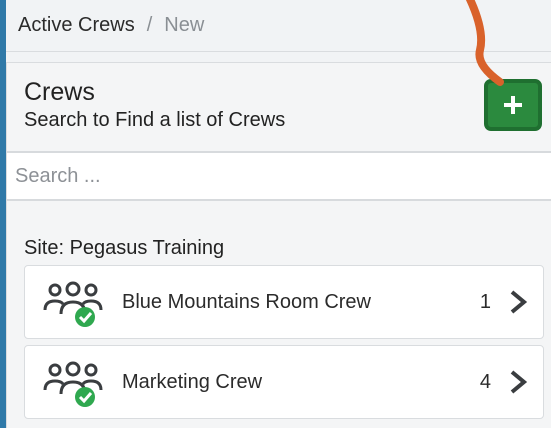 The image size is (551, 428). Describe the element at coordinates (124, 248) in the screenshot. I see `site-label: Site: Pegasus Training` at that location.